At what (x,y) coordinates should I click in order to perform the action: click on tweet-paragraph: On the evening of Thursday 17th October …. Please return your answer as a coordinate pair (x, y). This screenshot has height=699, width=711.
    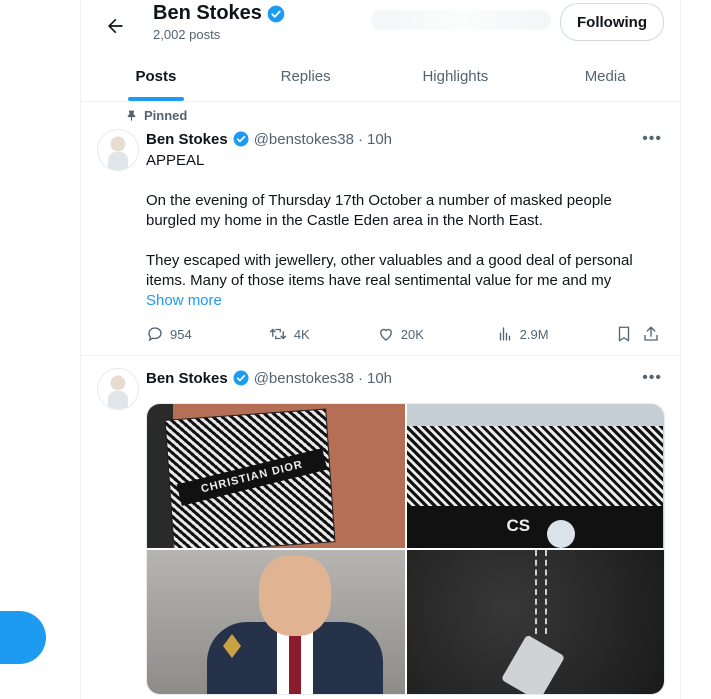
    Looking at the image, I should click on (379, 210).